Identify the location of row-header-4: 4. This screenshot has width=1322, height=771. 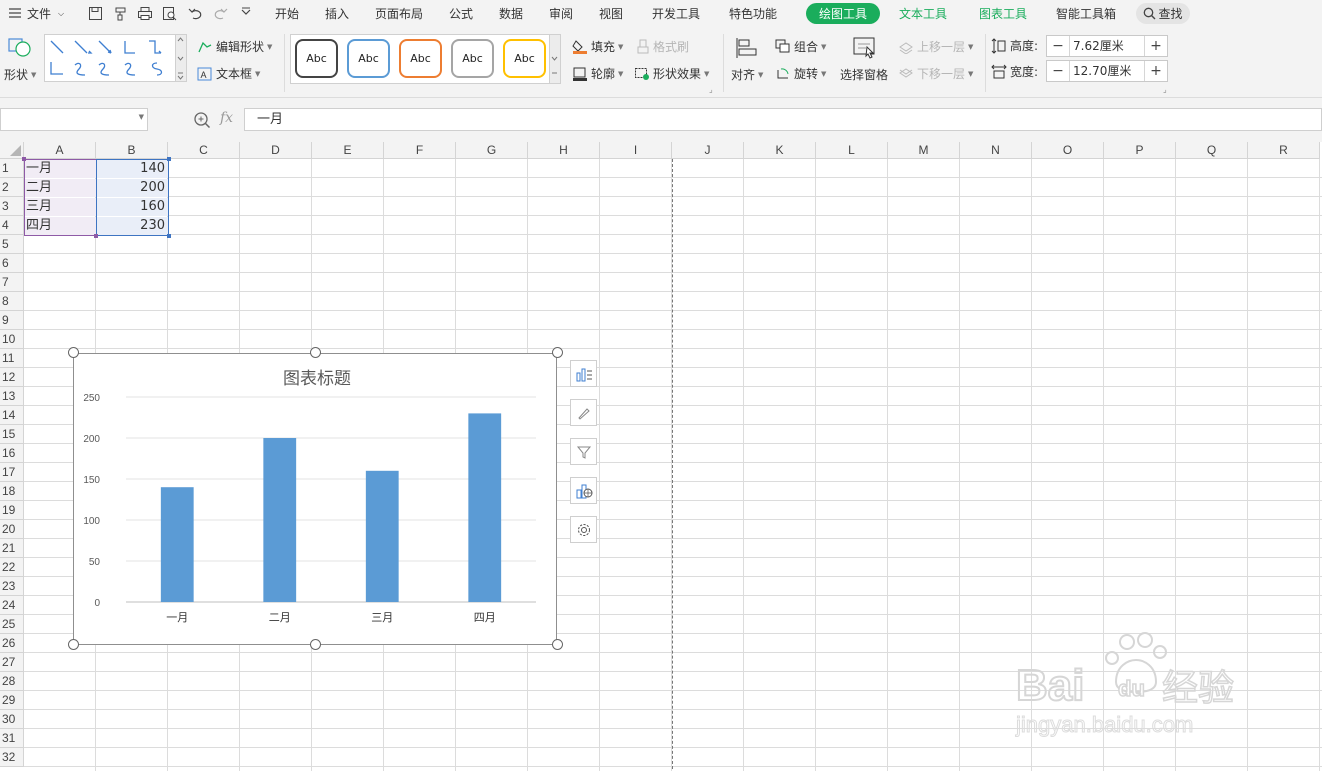
(12, 225).